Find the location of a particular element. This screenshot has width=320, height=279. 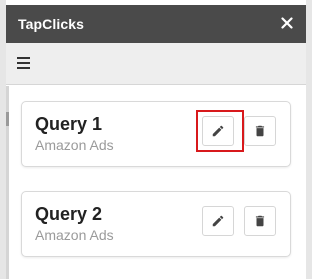

app-title: TapClicks is located at coordinates (51, 24).